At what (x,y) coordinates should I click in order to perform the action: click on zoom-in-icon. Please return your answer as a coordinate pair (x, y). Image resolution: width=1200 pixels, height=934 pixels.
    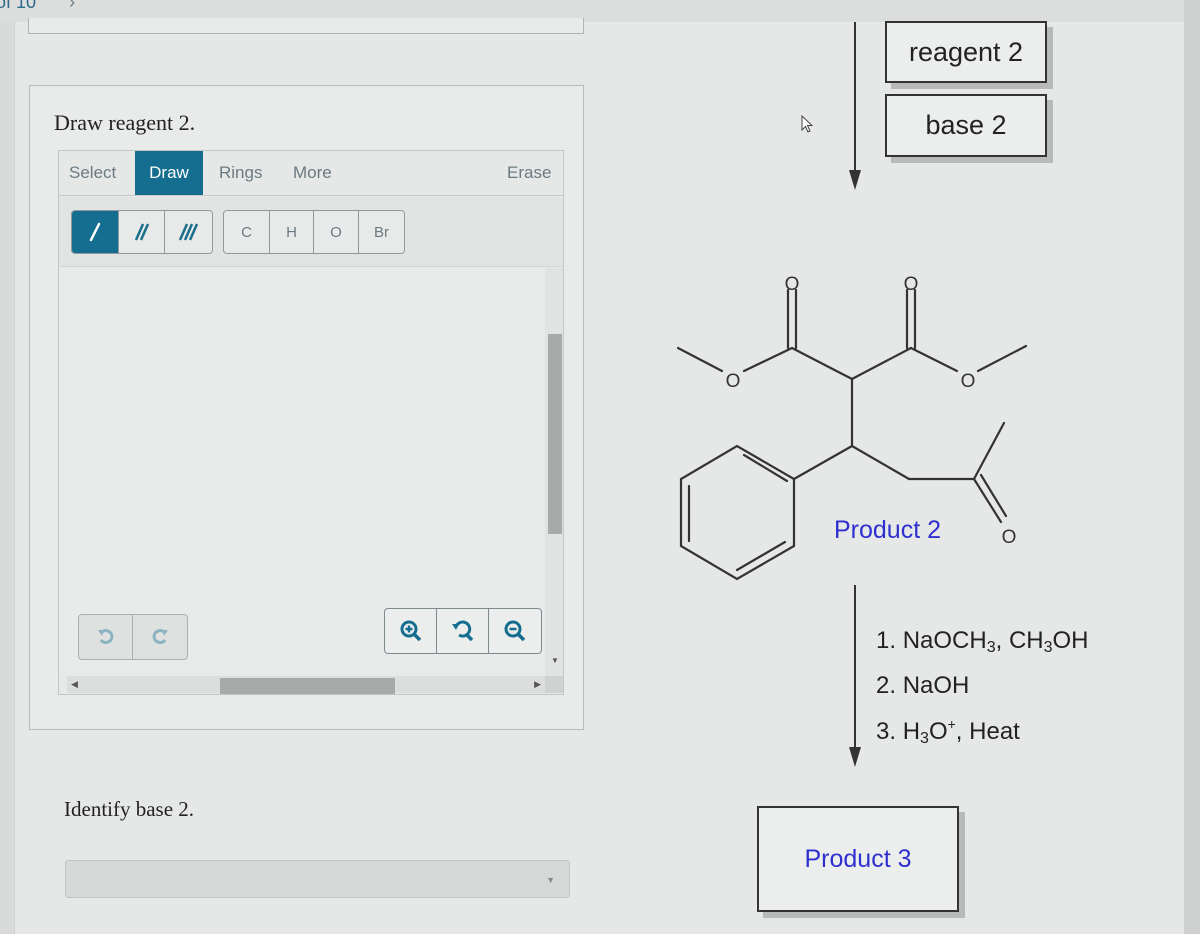
    Looking at the image, I should click on (410, 631).